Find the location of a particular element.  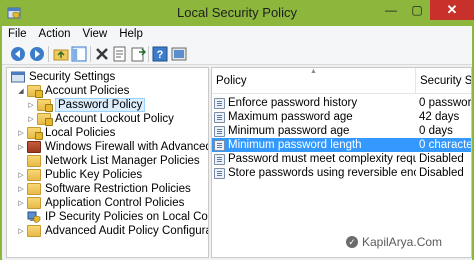

list-row: Maximum password age 42 days is located at coordinates (341, 117).